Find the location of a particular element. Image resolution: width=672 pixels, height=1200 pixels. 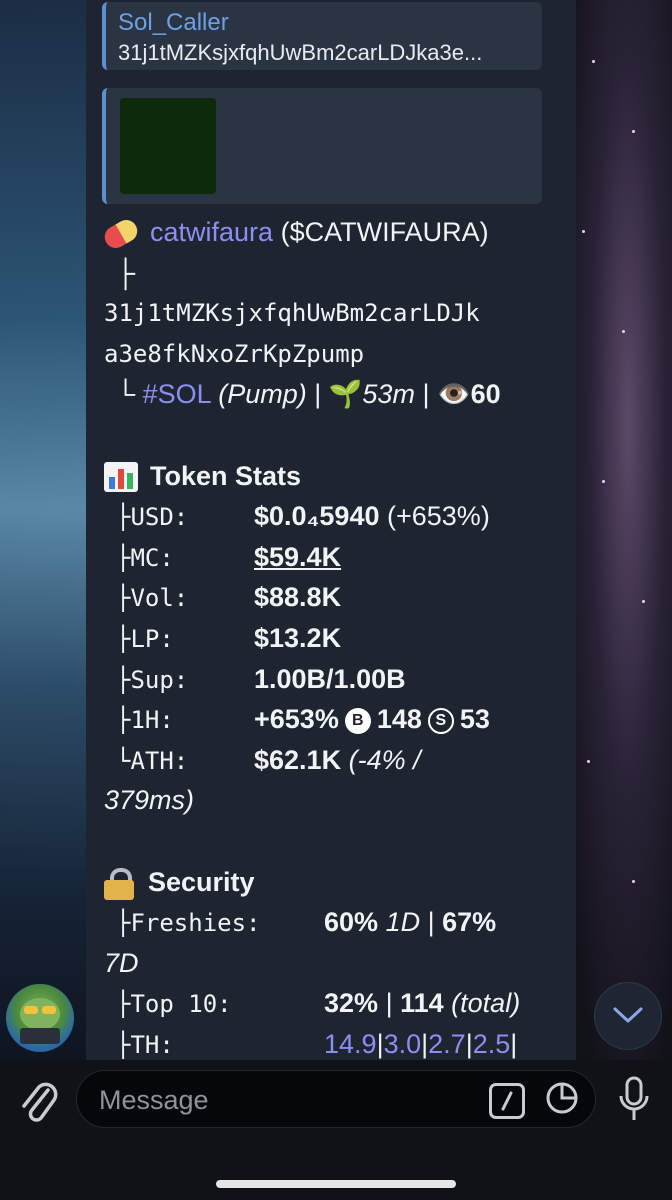

platform-label: (Pump) is located at coordinates (262, 394).